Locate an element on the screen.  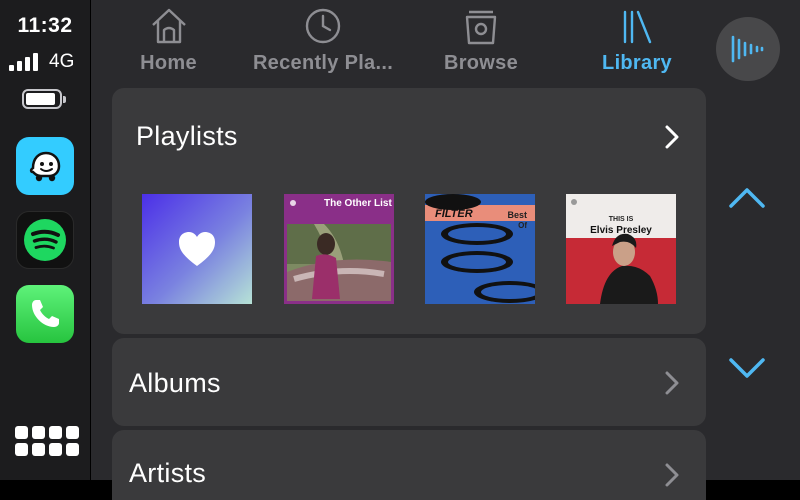
tab-browse: Browse is located at coordinates (481, 43).